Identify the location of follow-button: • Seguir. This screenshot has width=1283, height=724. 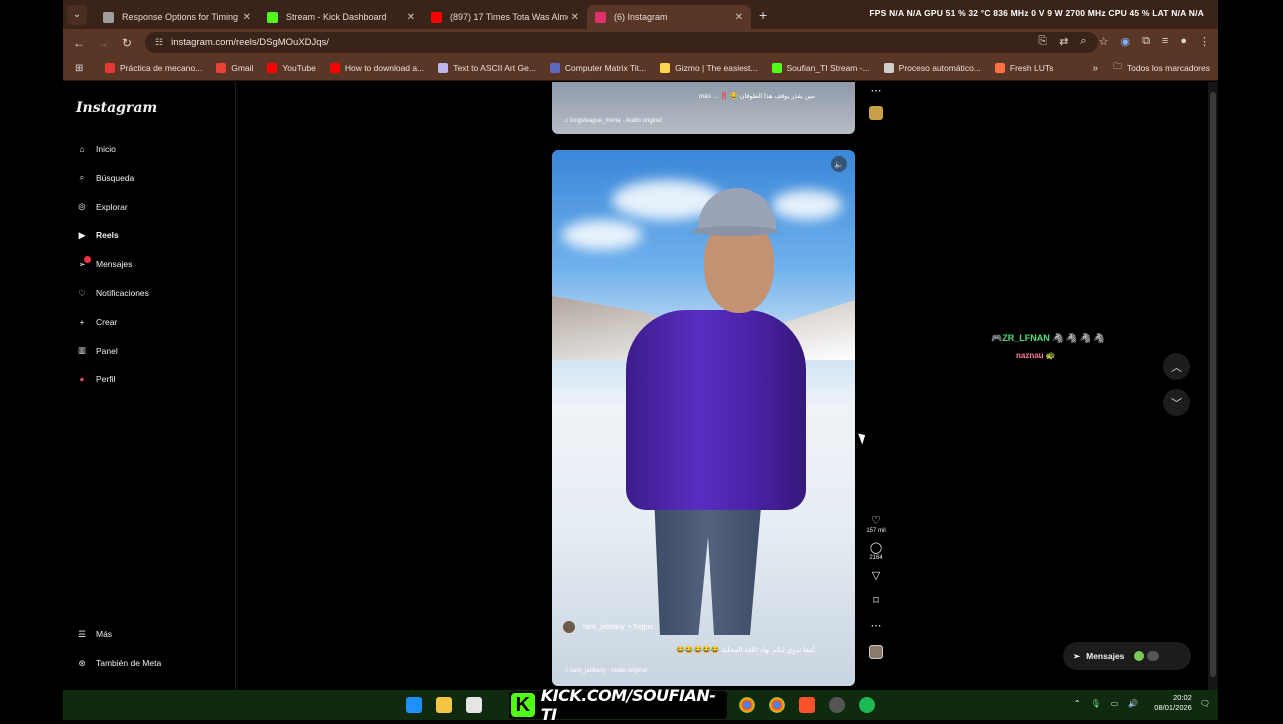
(641, 627).